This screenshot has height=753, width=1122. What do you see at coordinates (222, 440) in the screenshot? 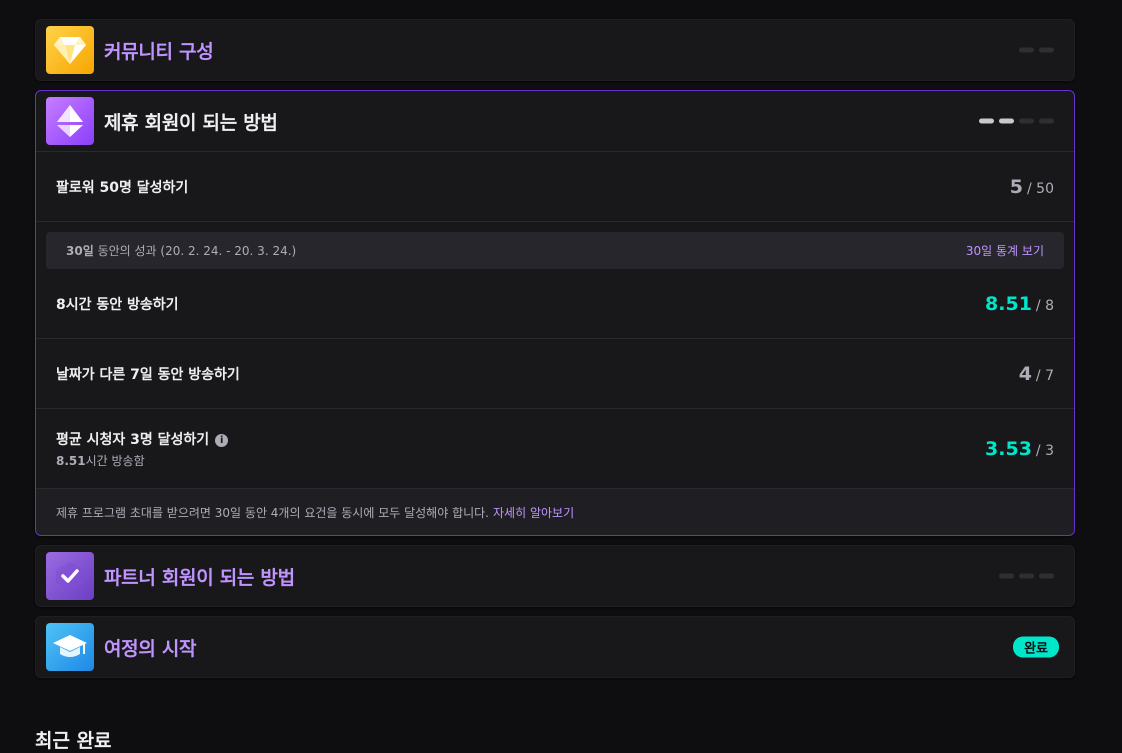
I see `info-icon: i` at bounding box center [222, 440].